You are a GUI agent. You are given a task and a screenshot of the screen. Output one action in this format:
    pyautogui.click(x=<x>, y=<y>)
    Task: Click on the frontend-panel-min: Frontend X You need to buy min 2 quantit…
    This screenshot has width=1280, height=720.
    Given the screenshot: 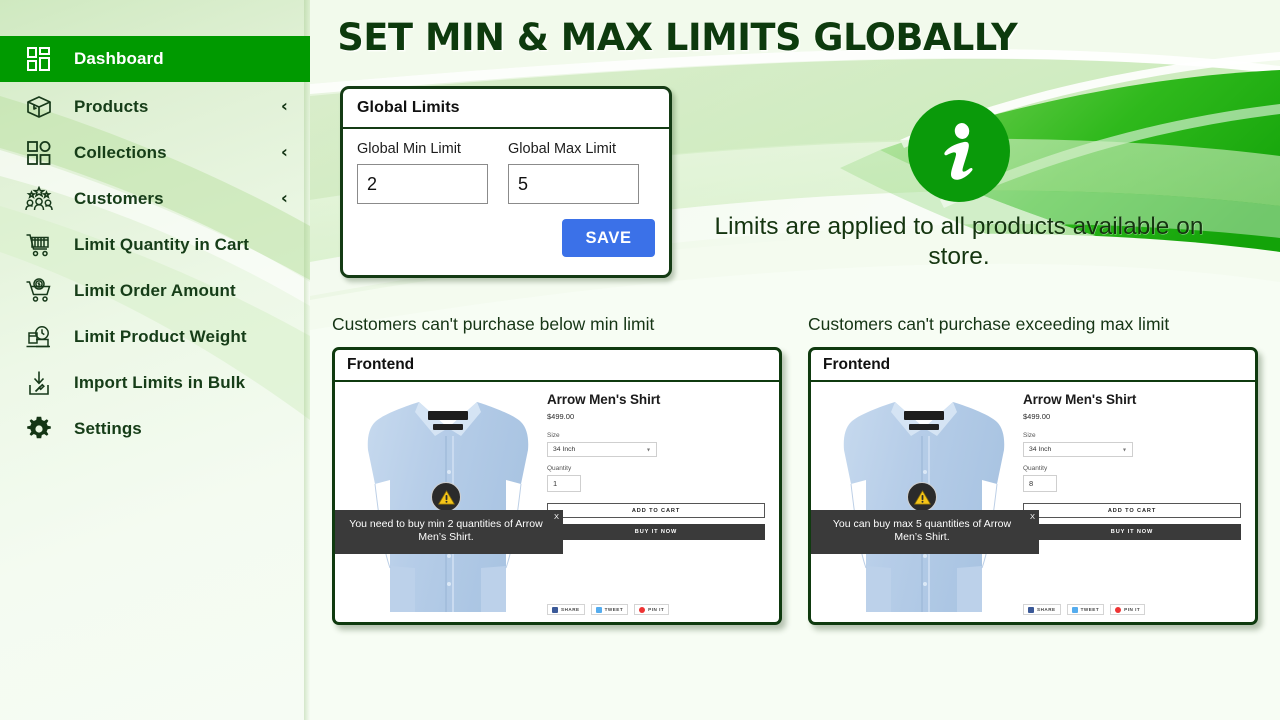 What is the action you would take?
    pyautogui.click(x=557, y=486)
    